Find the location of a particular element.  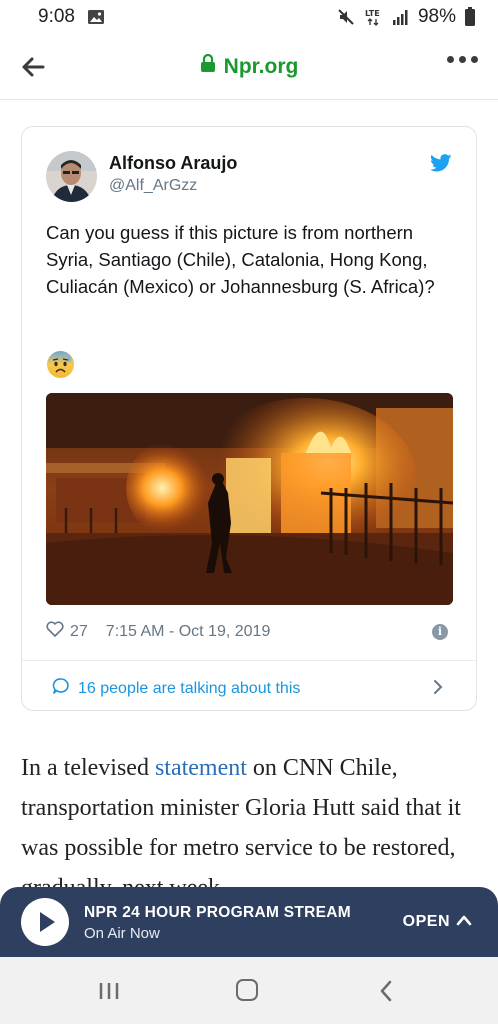

article-text-pre: In a televised is located at coordinates (88, 768).